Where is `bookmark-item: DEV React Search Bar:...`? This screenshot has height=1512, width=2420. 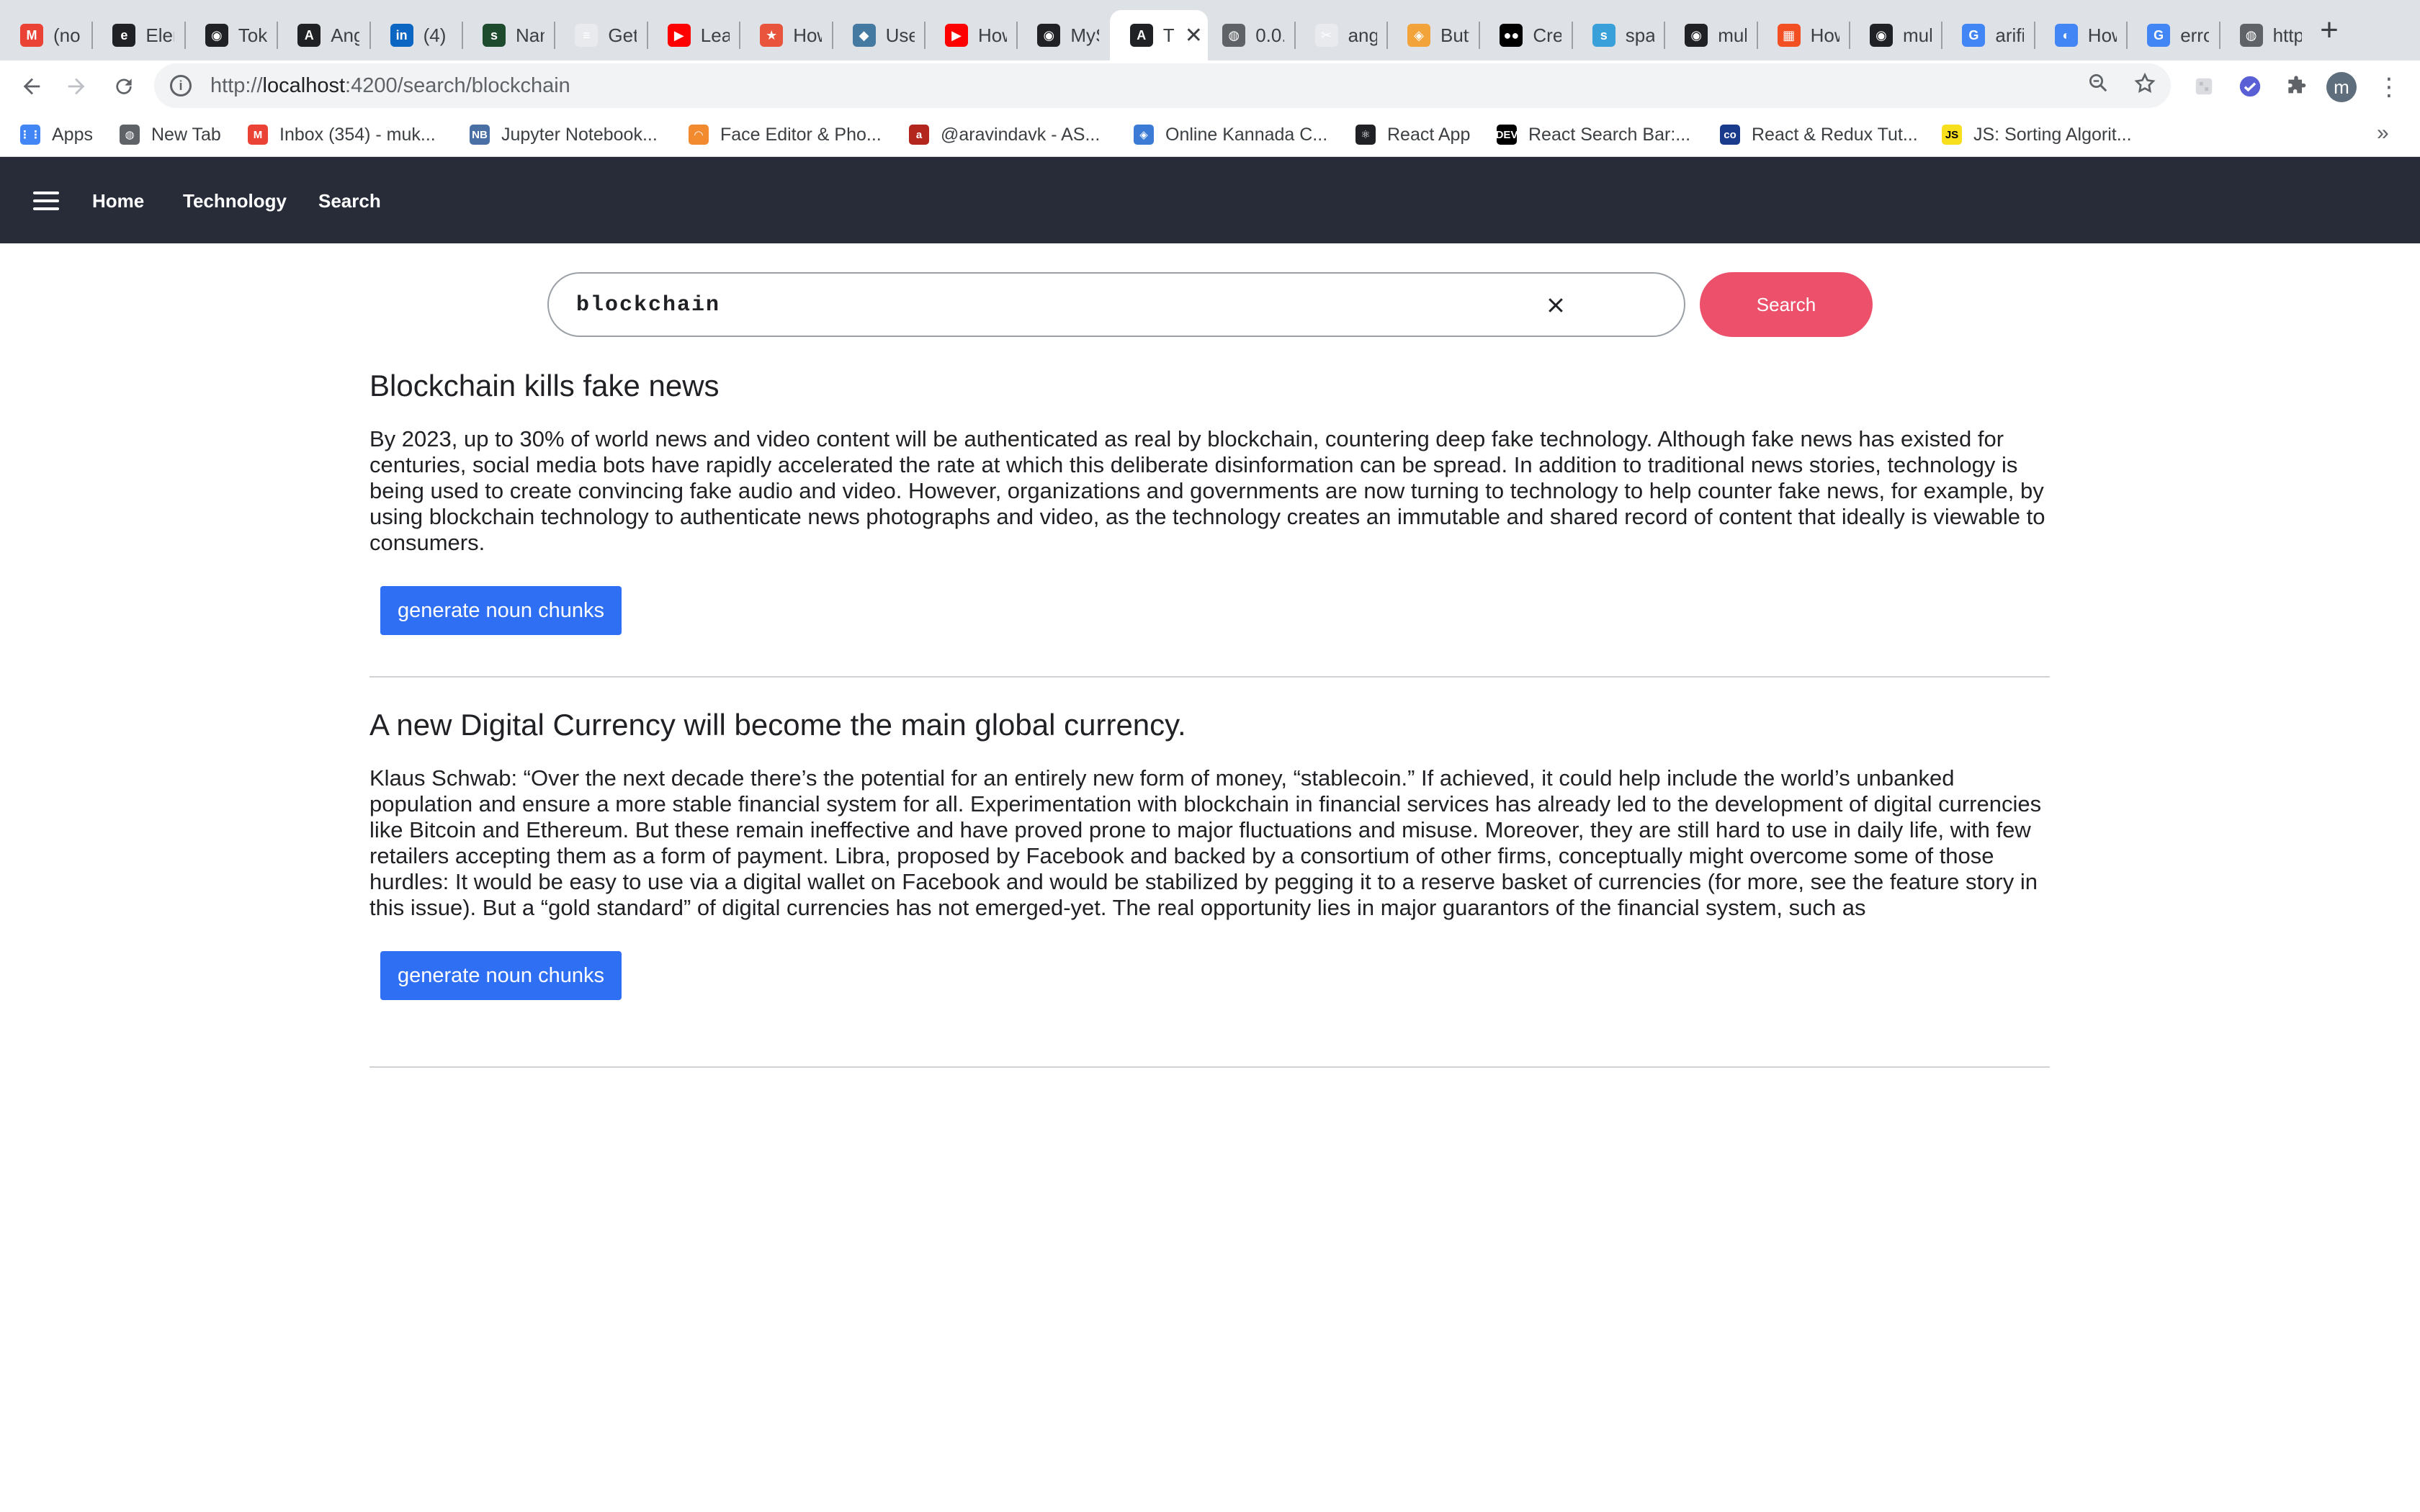 bookmark-item: DEV React Search Bar:... is located at coordinates (1593, 134).